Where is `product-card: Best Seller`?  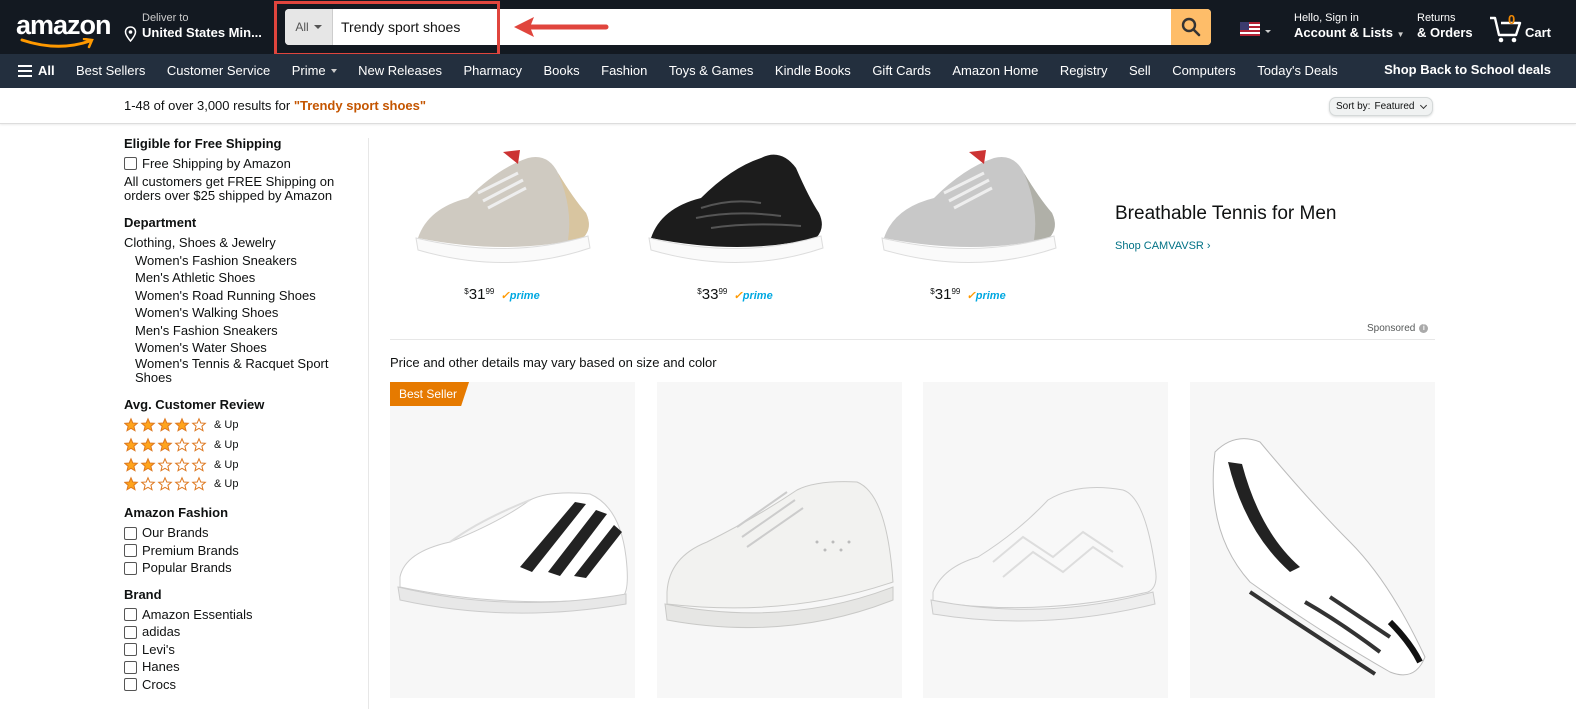 product-card: Best Seller is located at coordinates (512, 540).